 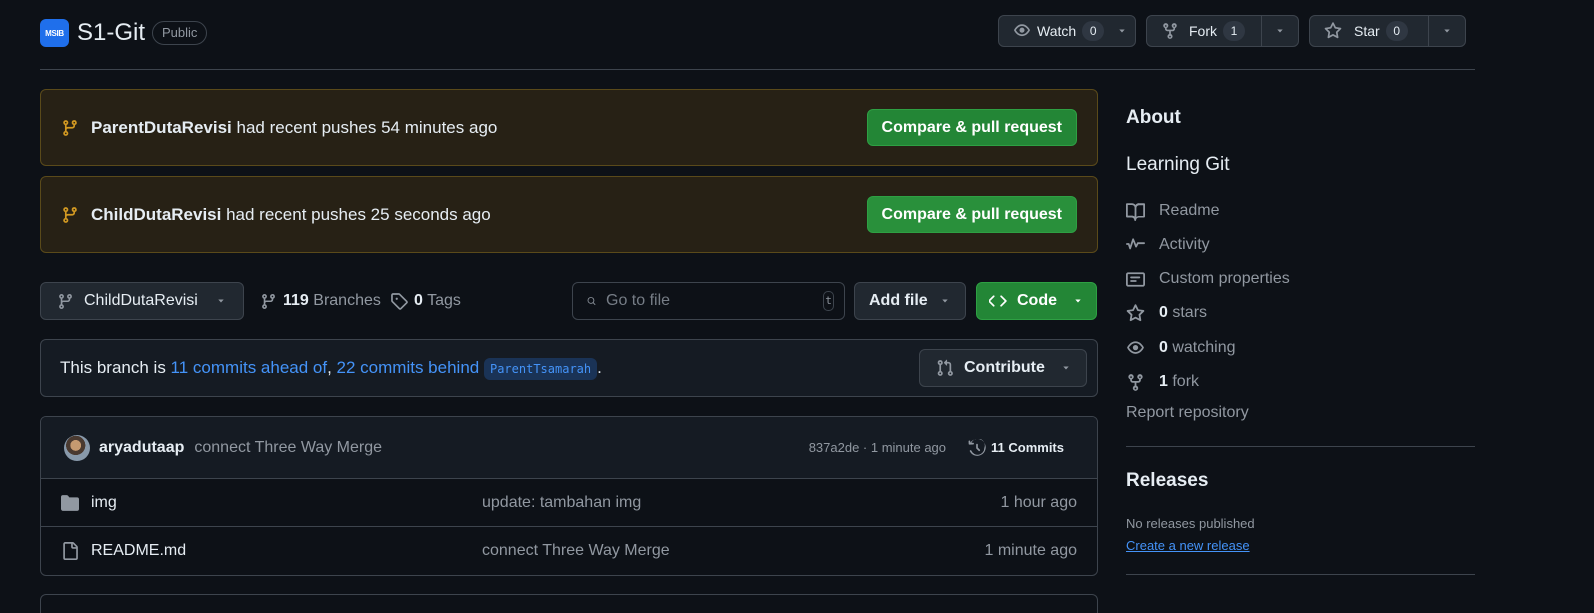 I want to click on visibility-badge: Public, so click(x=180, y=33).